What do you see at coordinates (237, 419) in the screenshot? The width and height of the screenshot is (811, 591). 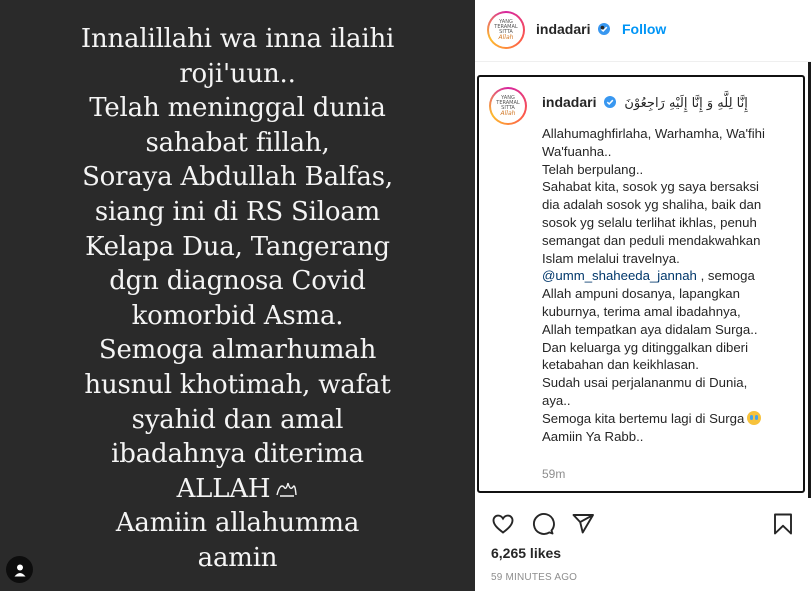 I see `image-text-line: syahid dan amal` at bounding box center [237, 419].